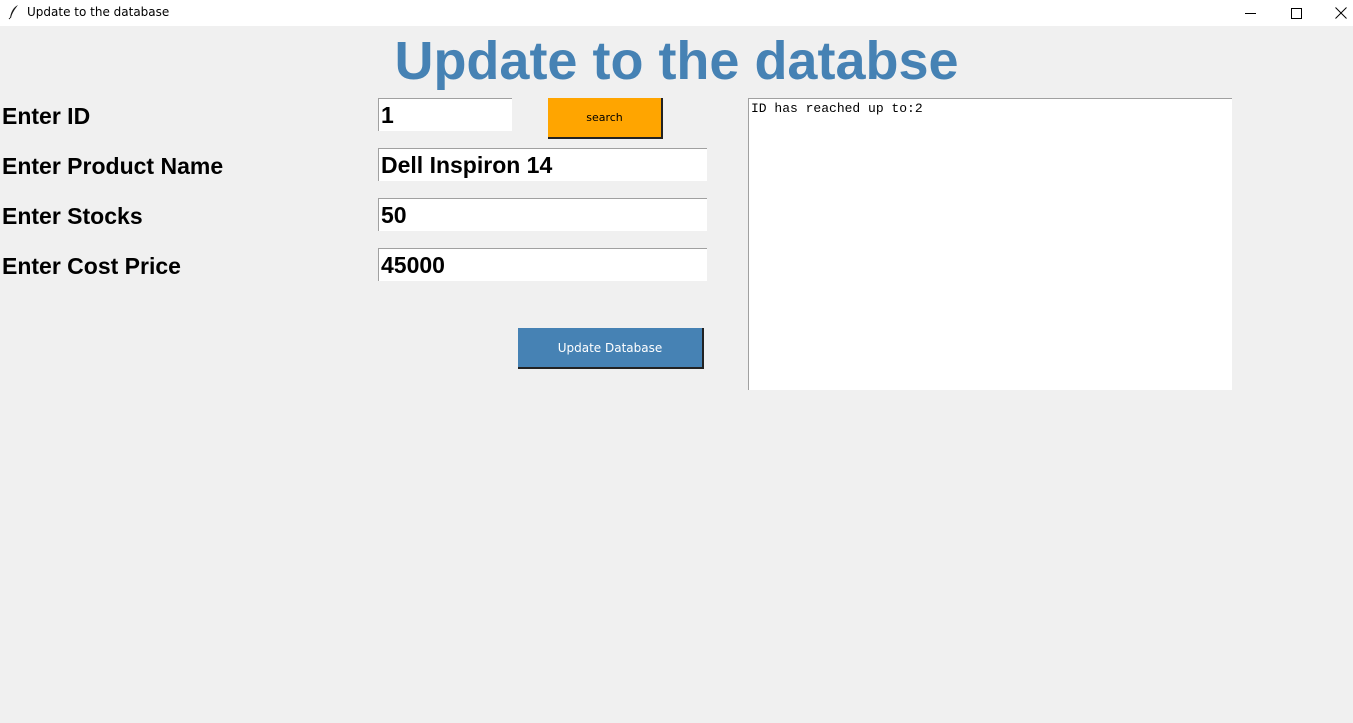  I want to click on id-label: Enter ID, so click(46, 116).